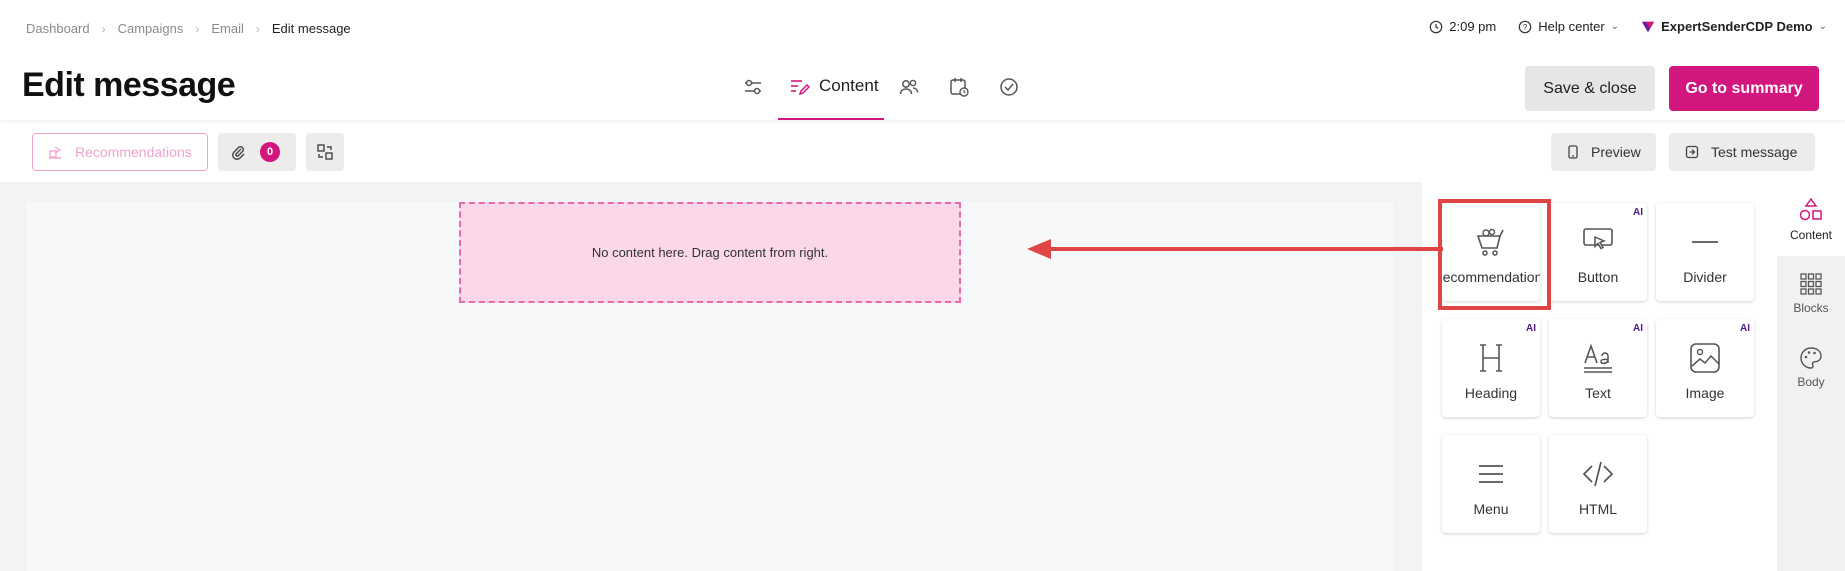 The image size is (1845, 571). What do you see at coordinates (1235, 249) in the screenshot?
I see `annotation-arrow` at bounding box center [1235, 249].